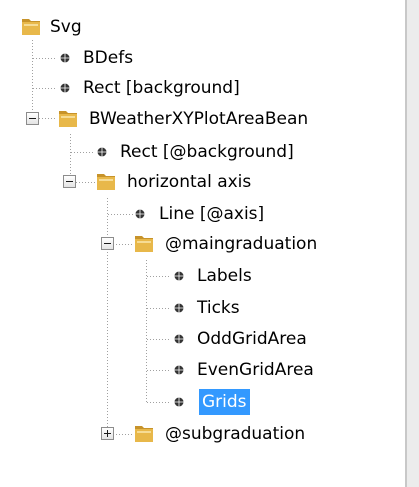 The height and width of the screenshot is (487, 419). What do you see at coordinates (252, 339) in the screenshot?
I see `tree-node-label: OddGridArea` at bounding box center [252, 339].